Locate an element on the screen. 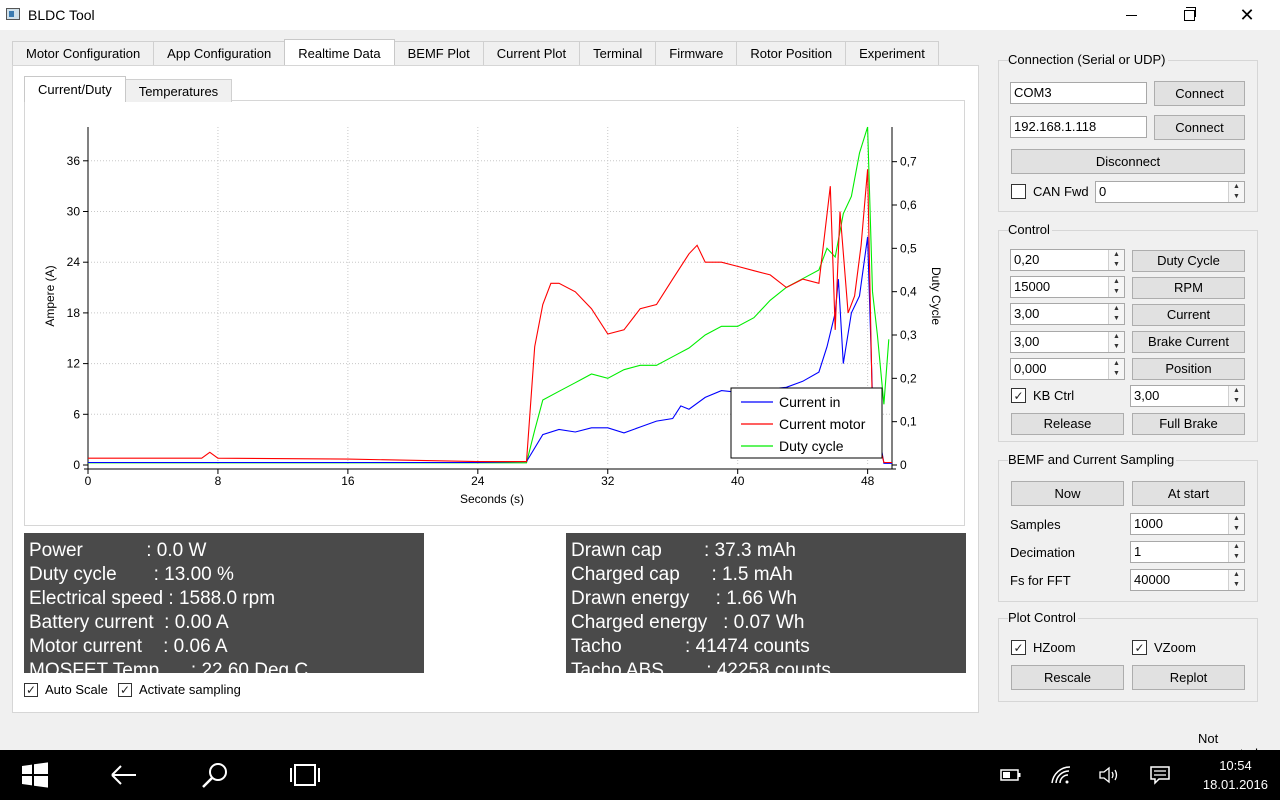 The image size is (1280, 800). tab-bemf-plot: BEMF Plot is located at coordinates (438, 53).